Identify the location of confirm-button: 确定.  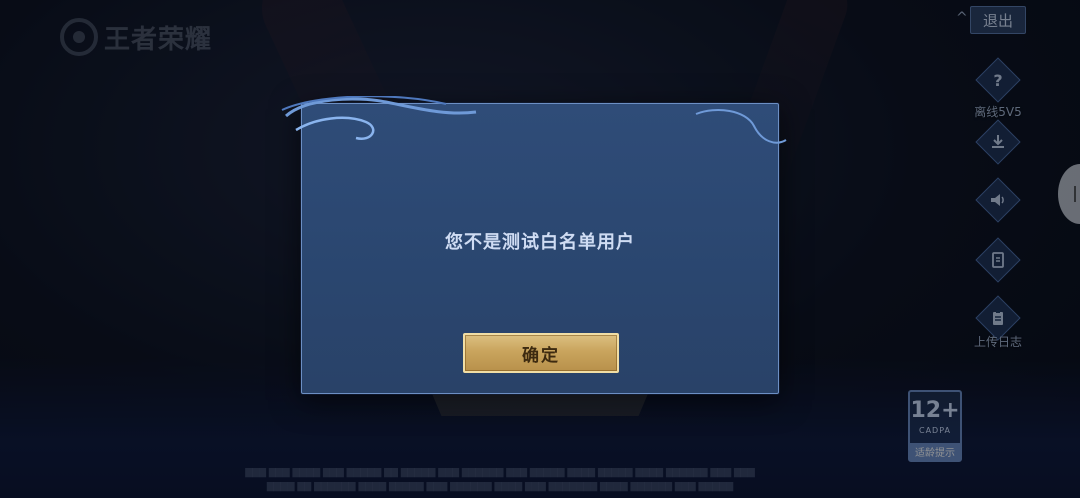
(541, 353).